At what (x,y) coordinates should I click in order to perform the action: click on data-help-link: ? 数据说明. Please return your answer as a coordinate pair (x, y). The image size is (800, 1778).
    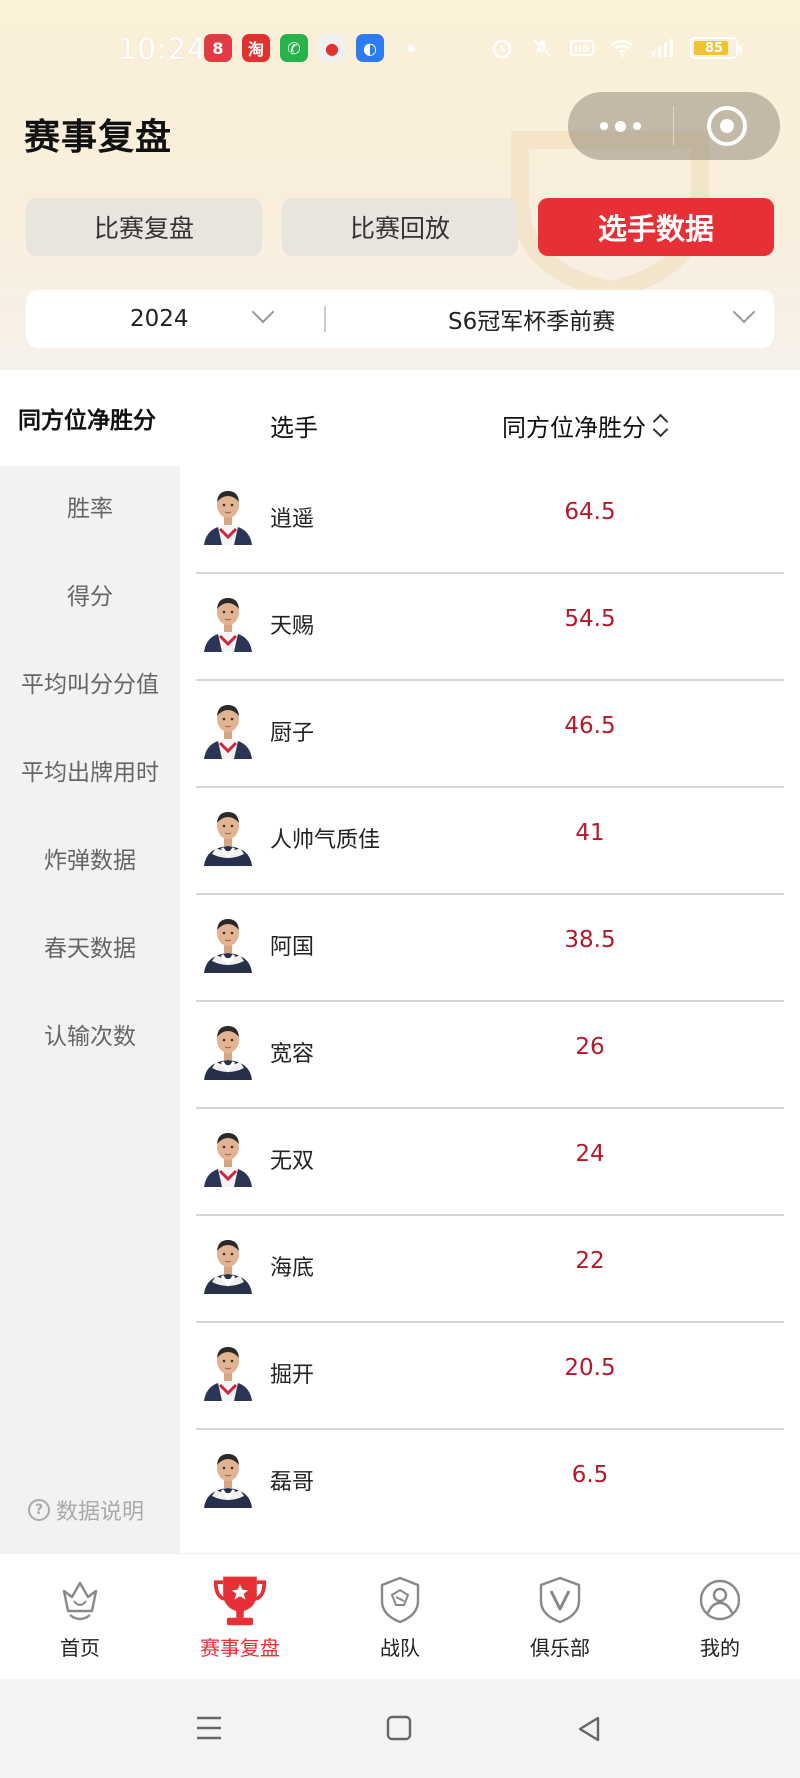
    Looking at the image, I should click on (86, 1510).